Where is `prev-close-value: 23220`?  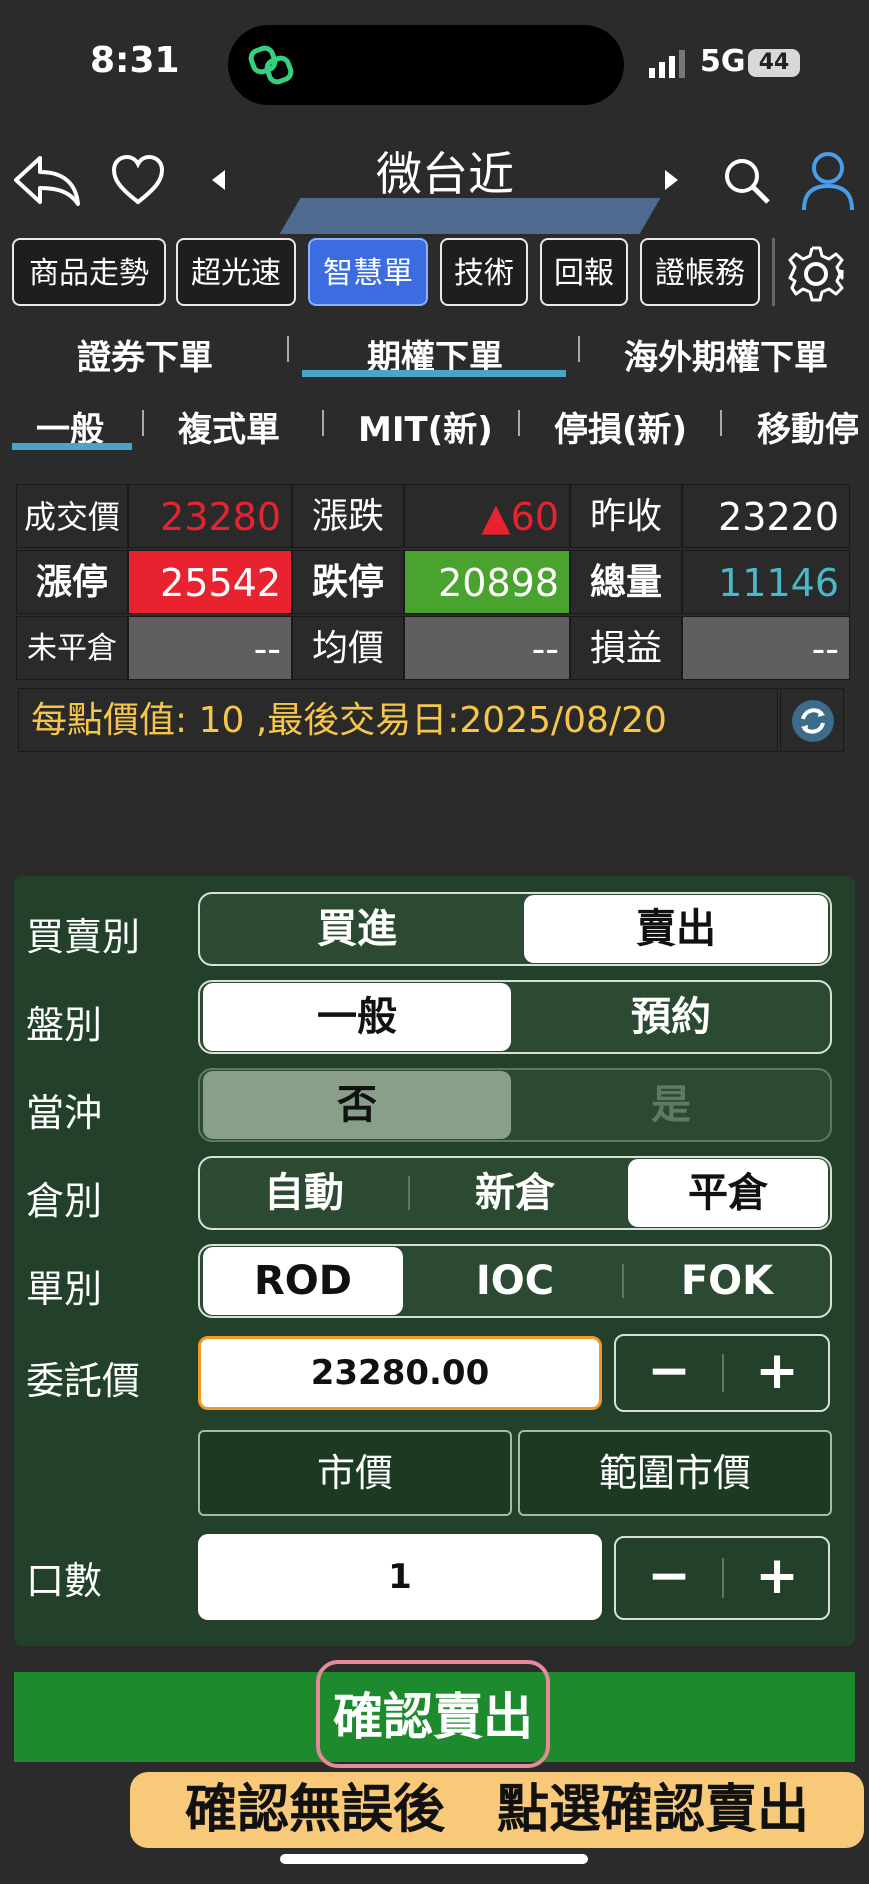 prev-close-value: 23220 is located at coordinates (766, 516).